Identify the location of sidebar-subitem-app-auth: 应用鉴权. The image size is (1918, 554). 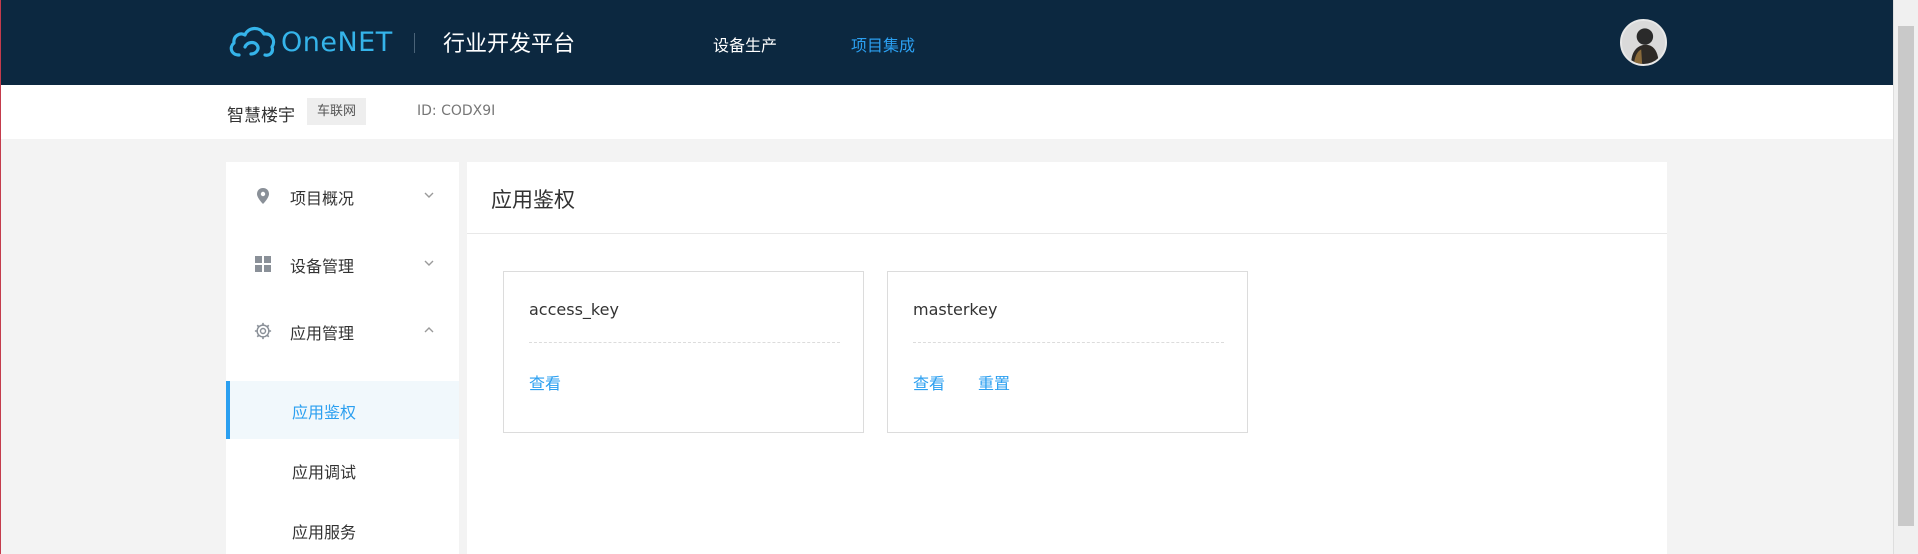
(342, 410).